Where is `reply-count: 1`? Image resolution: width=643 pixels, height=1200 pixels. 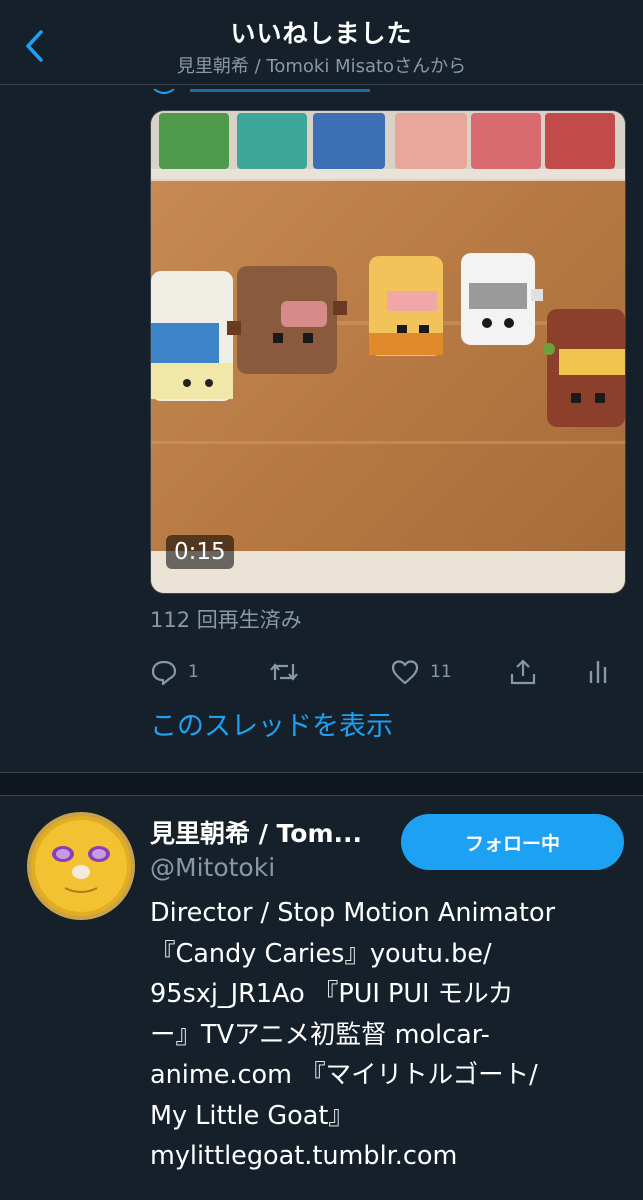 reply-count: 1 is located at coordinates (193, 672).